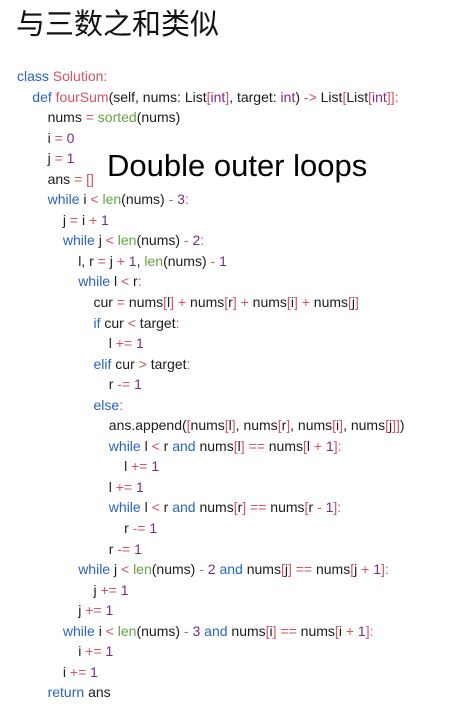 This screenshot has width=455, height=713. I want to click on code-token: return, so click(68, 692).